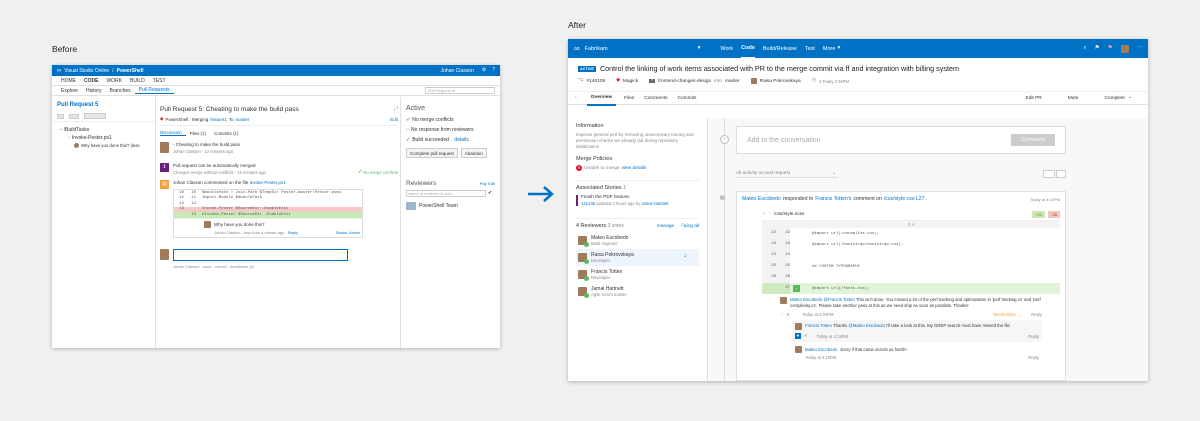  What do you see at coordinates (394, 119) in the screenshot?
I see `edit-link: Edit` at bounding box center [394, 119].